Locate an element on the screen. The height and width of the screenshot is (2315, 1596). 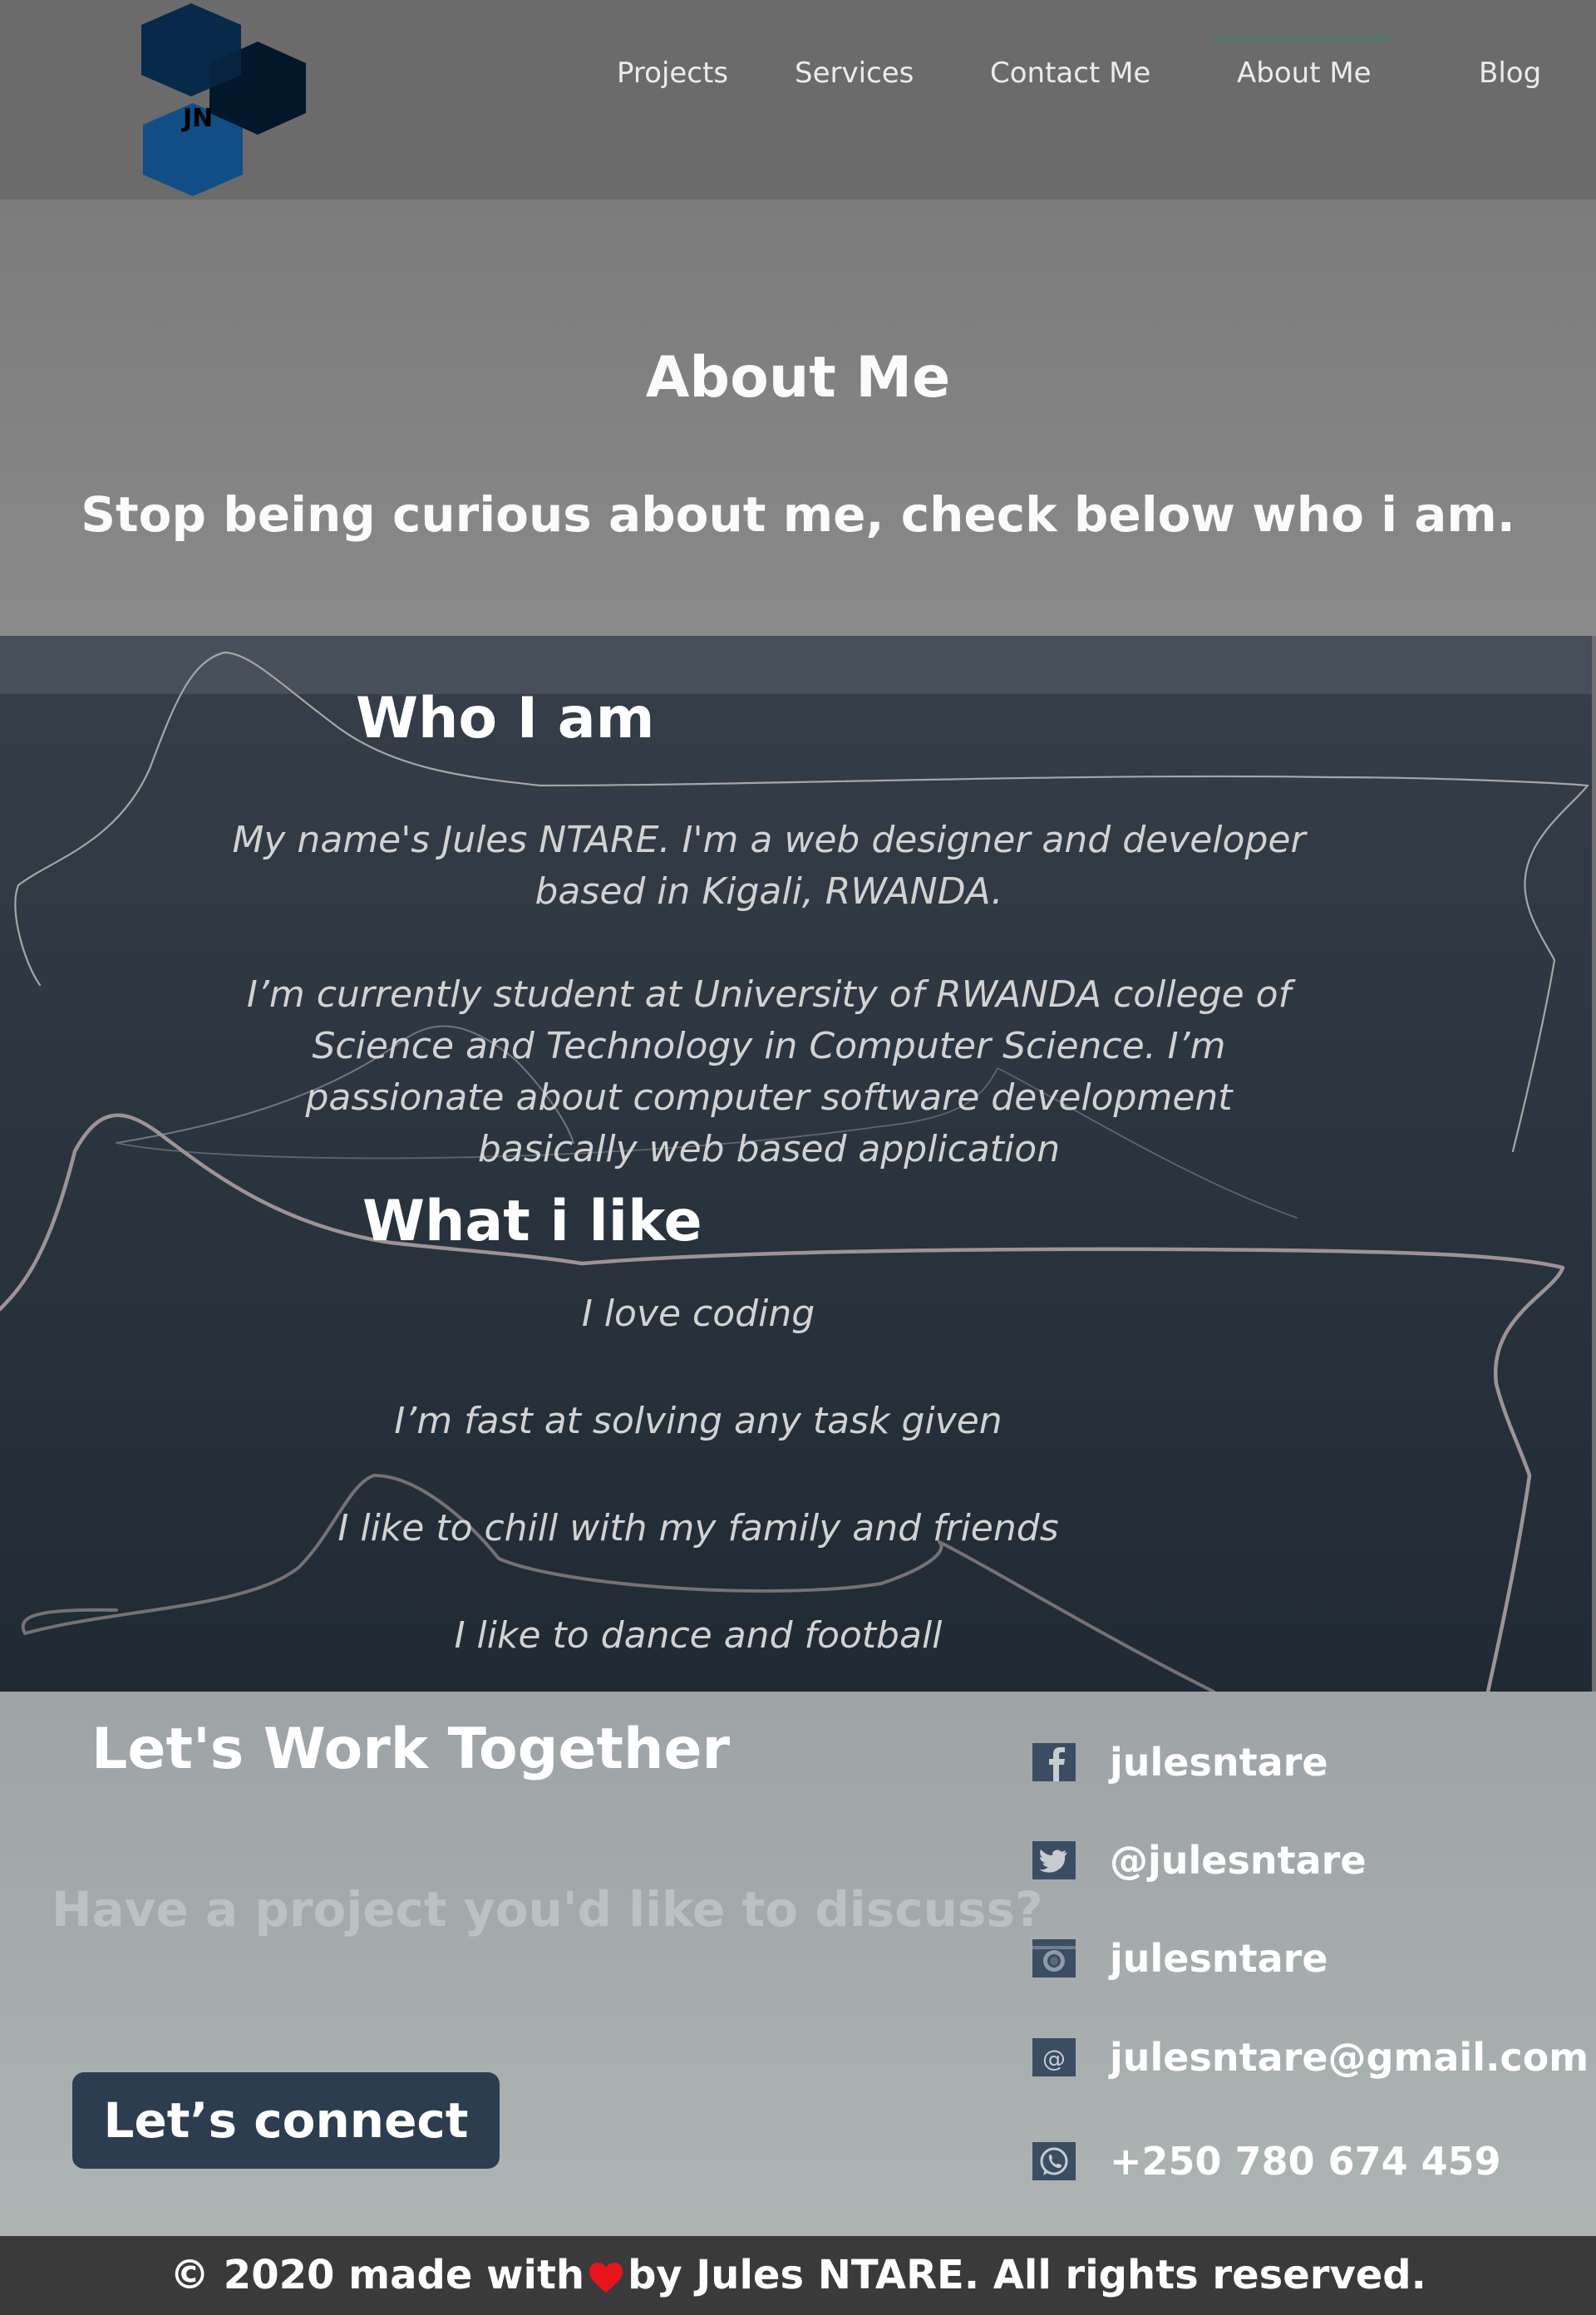
like-item: I love coding is located at coordinates (698, 1314).